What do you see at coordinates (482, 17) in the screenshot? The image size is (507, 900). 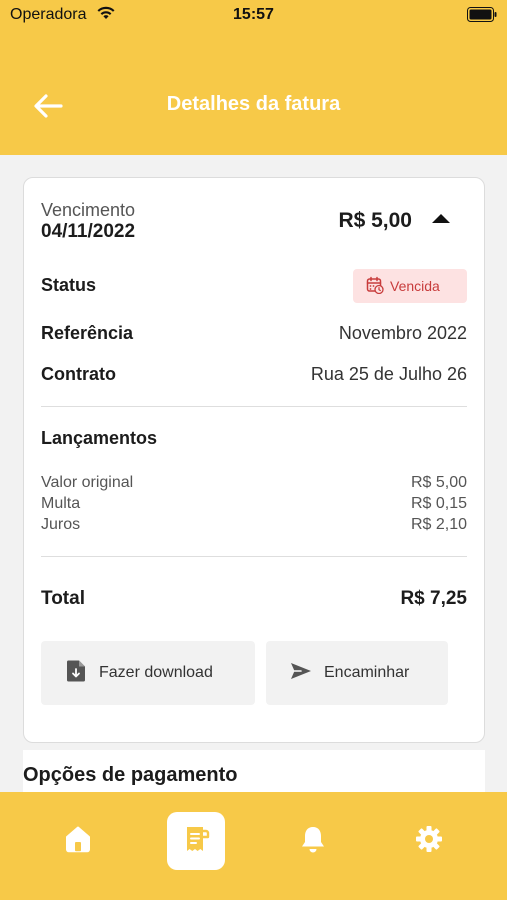 I see `battery-icon` at bounding box center [482, 17].